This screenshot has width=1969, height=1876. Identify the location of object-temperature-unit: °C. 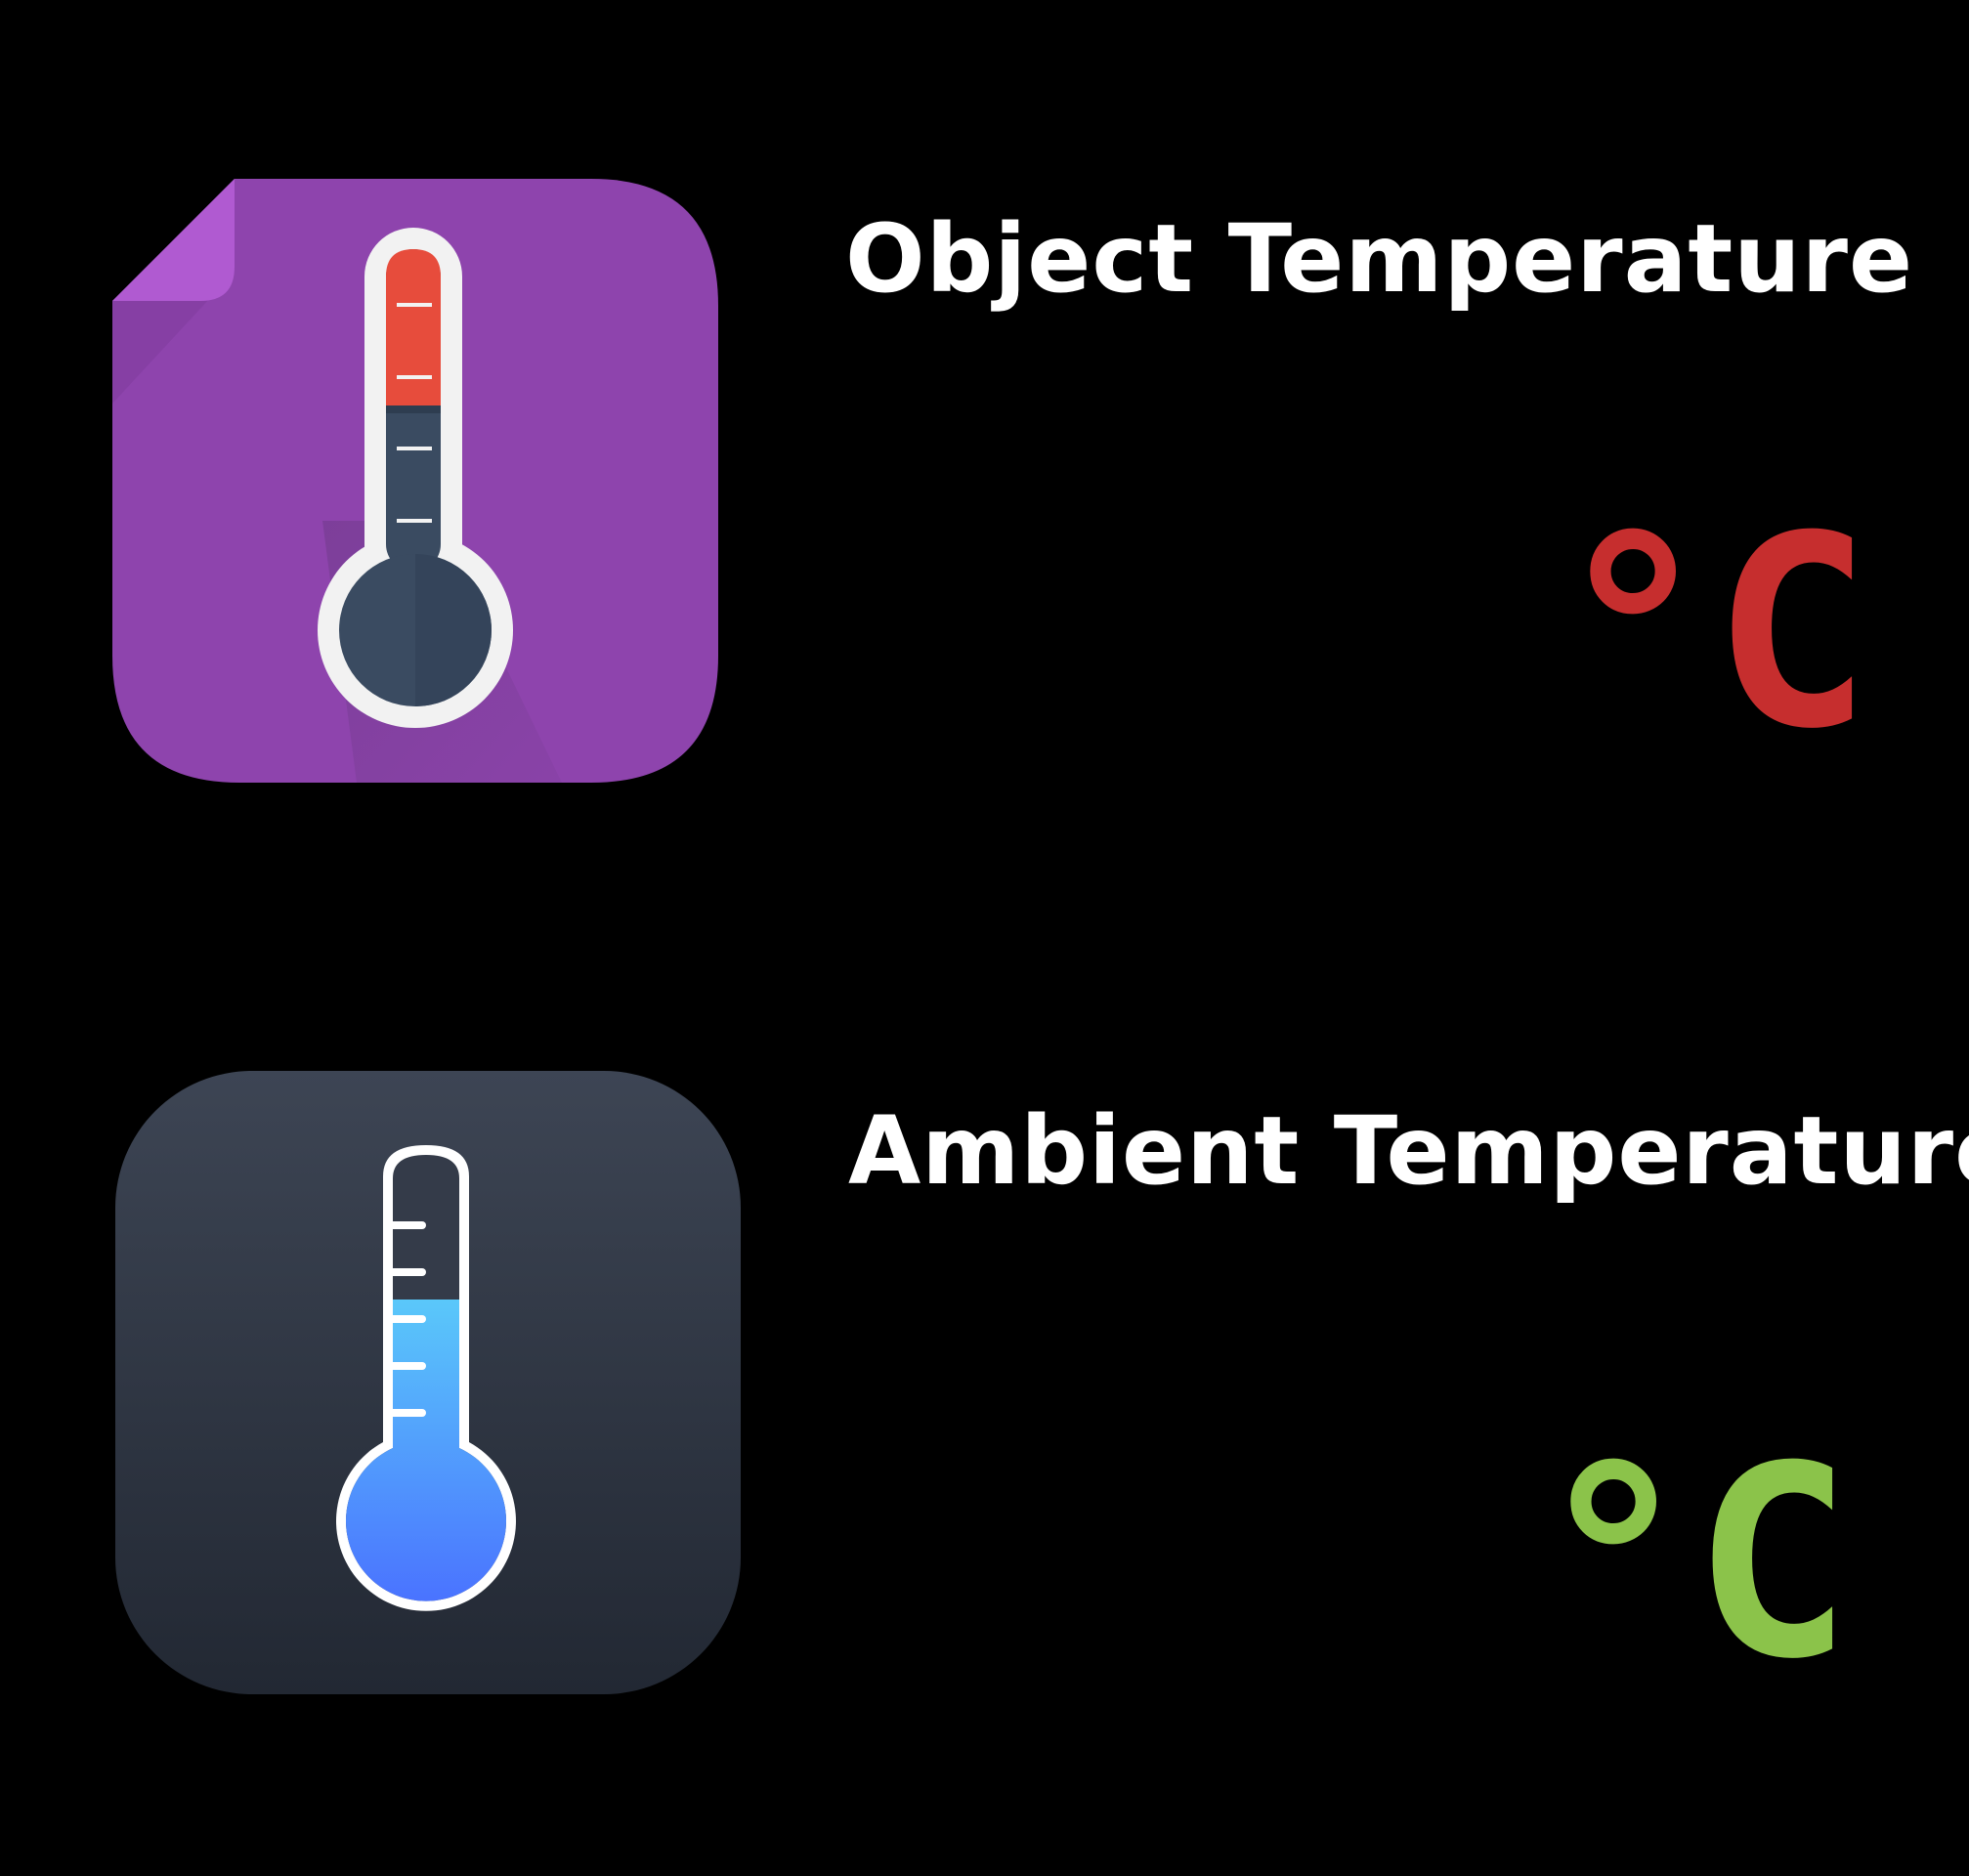
(1713, 633).